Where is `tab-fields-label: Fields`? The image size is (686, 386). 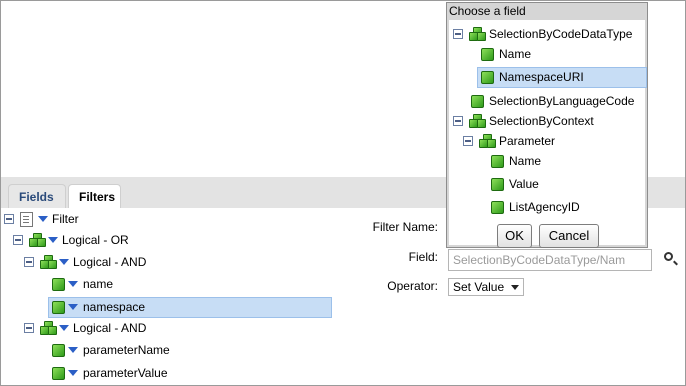
tab-fields-label: Fields is located at coordinates (36, 197).